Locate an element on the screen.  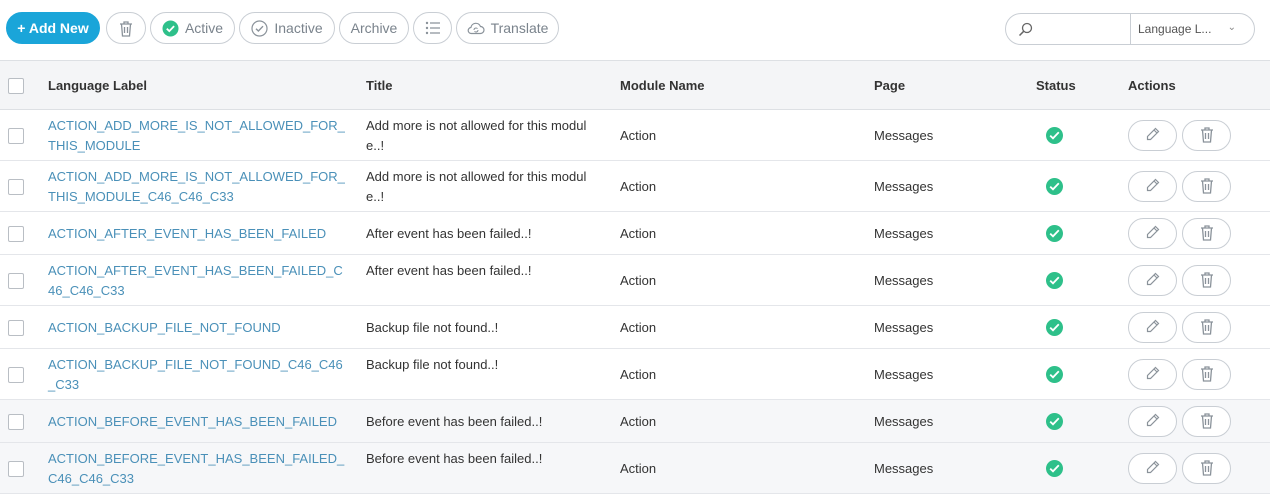
language-label-link: ACTION_AFTER_EVENT_HAS_BEEN_FAILED is located at coordinates (198, 234).